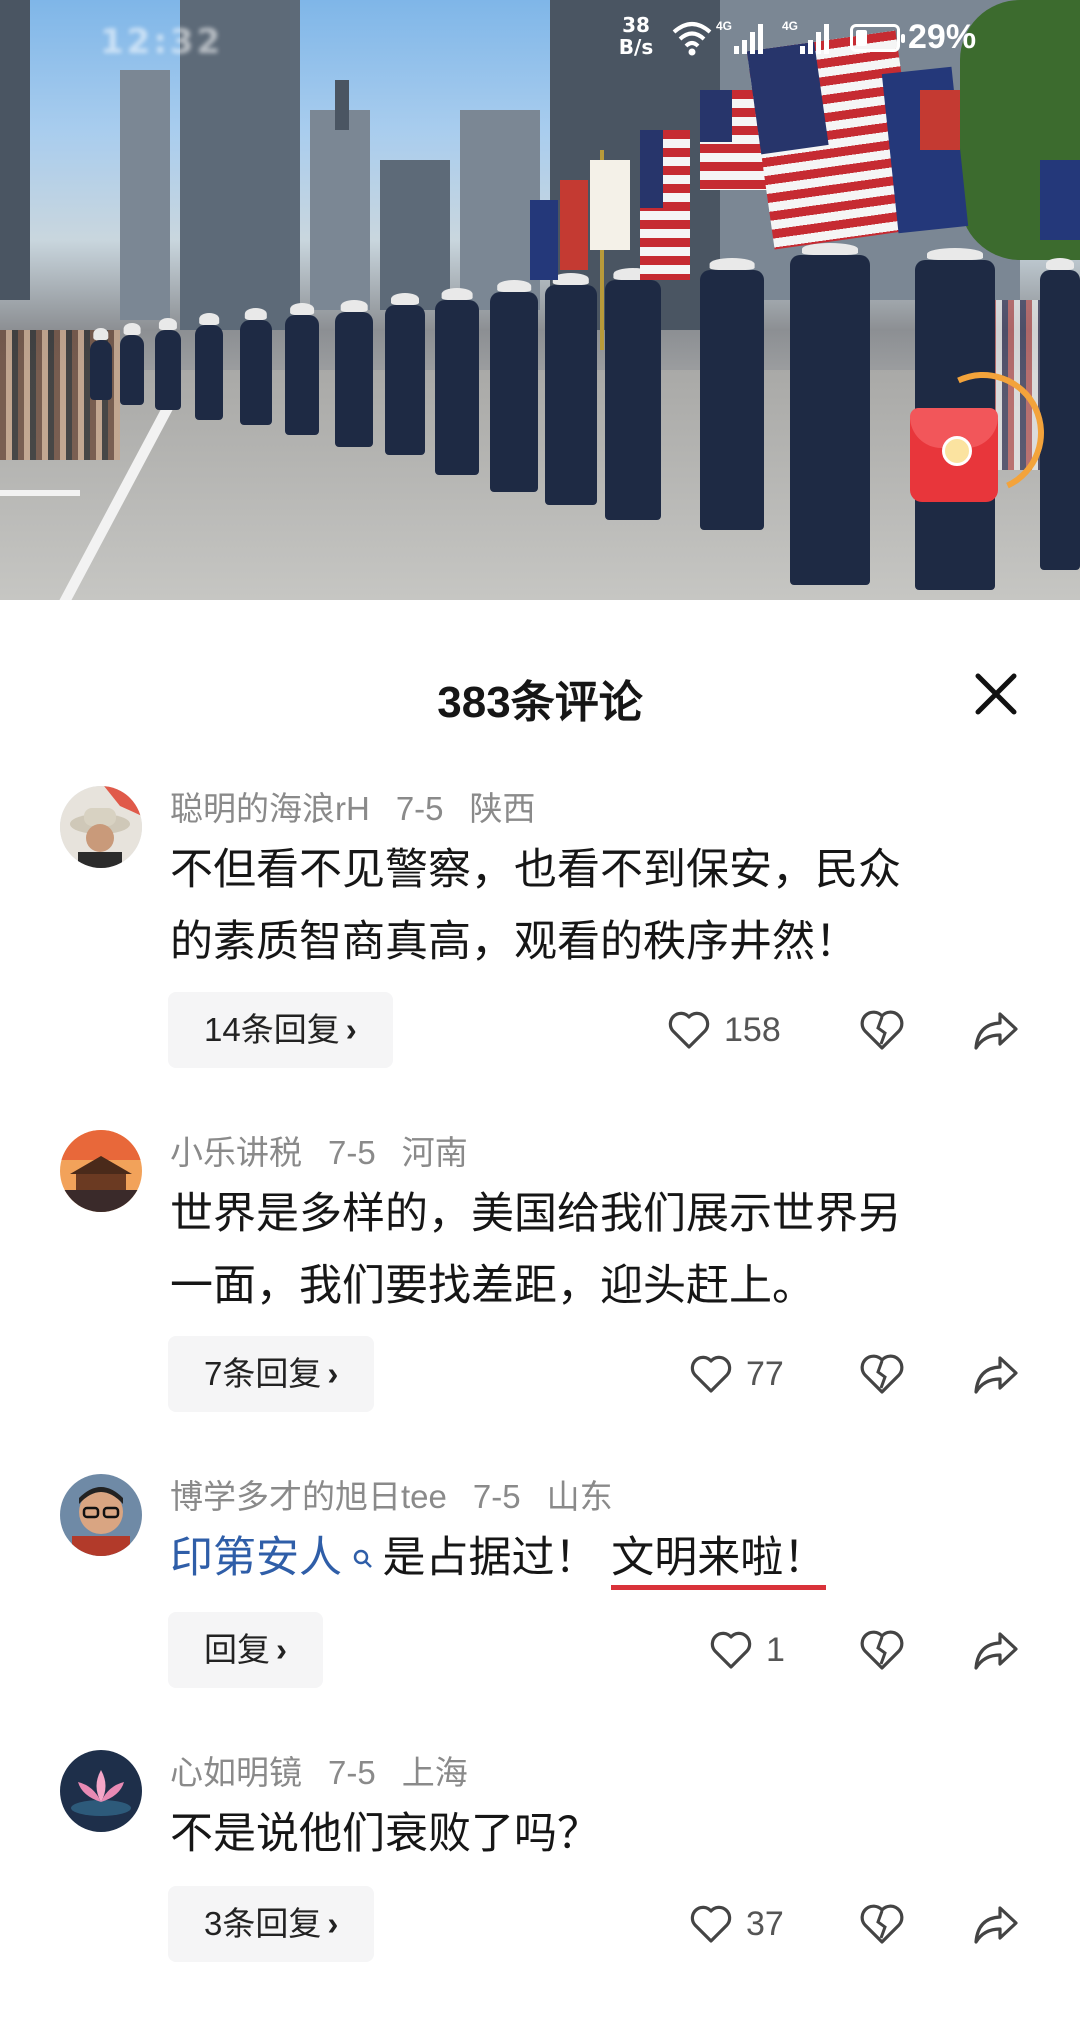 Image resolution: width=1080 pixels, height=2024 pixels. What do you see at coordinates (237, 1649) in the screenshot?
I see `reply-label: 回复` at bounding box center [237, 1649].